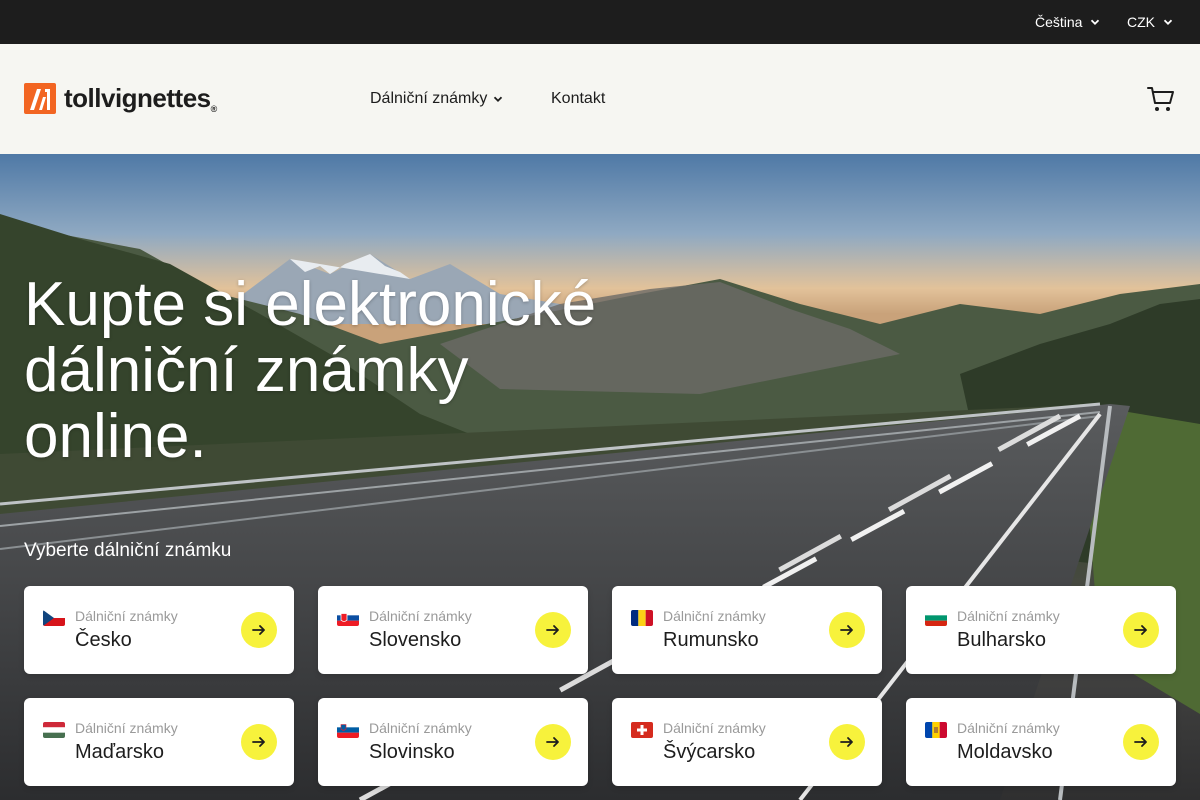 The image size is (1200, 800). What do you see at coordinates (1005, 752) in the screenshot?
I see `card-country: Moldavsko` at bounding box center [1005, 752].